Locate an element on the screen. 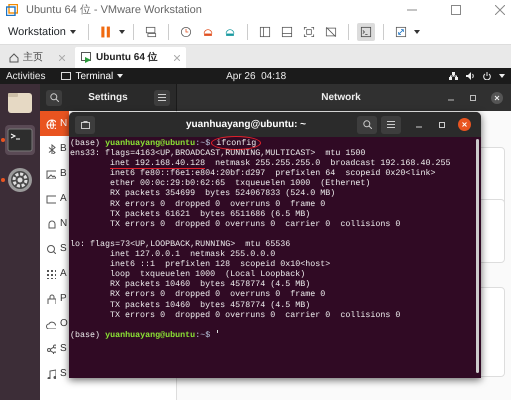 This screenshot has height=400, width=511. sidebar-item: P is located at coordinates (54, 298).